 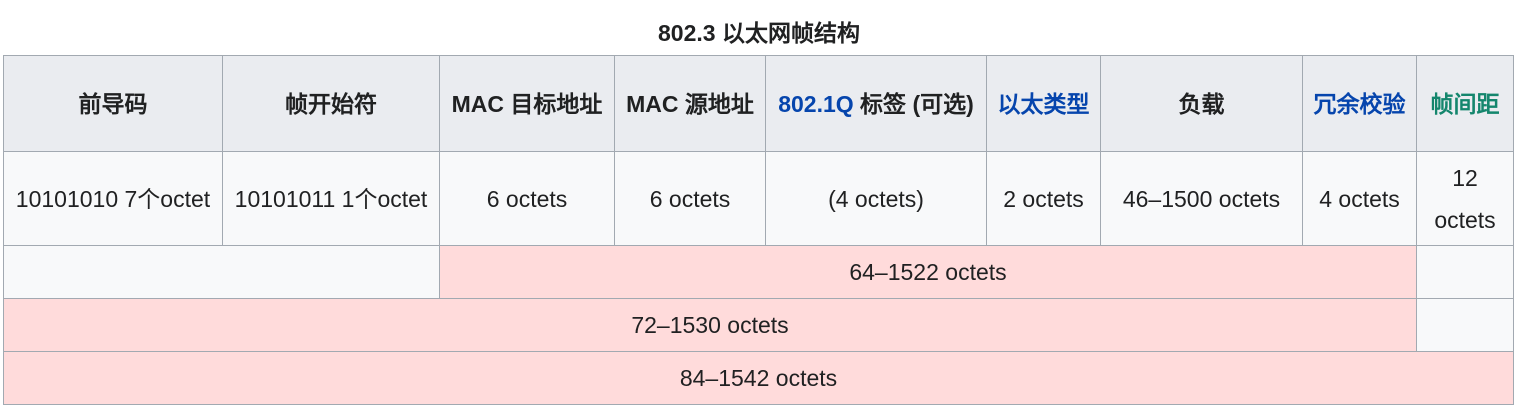 I want to click on packet-total-row: 72–1530 octets, so click(x=758, y=325).